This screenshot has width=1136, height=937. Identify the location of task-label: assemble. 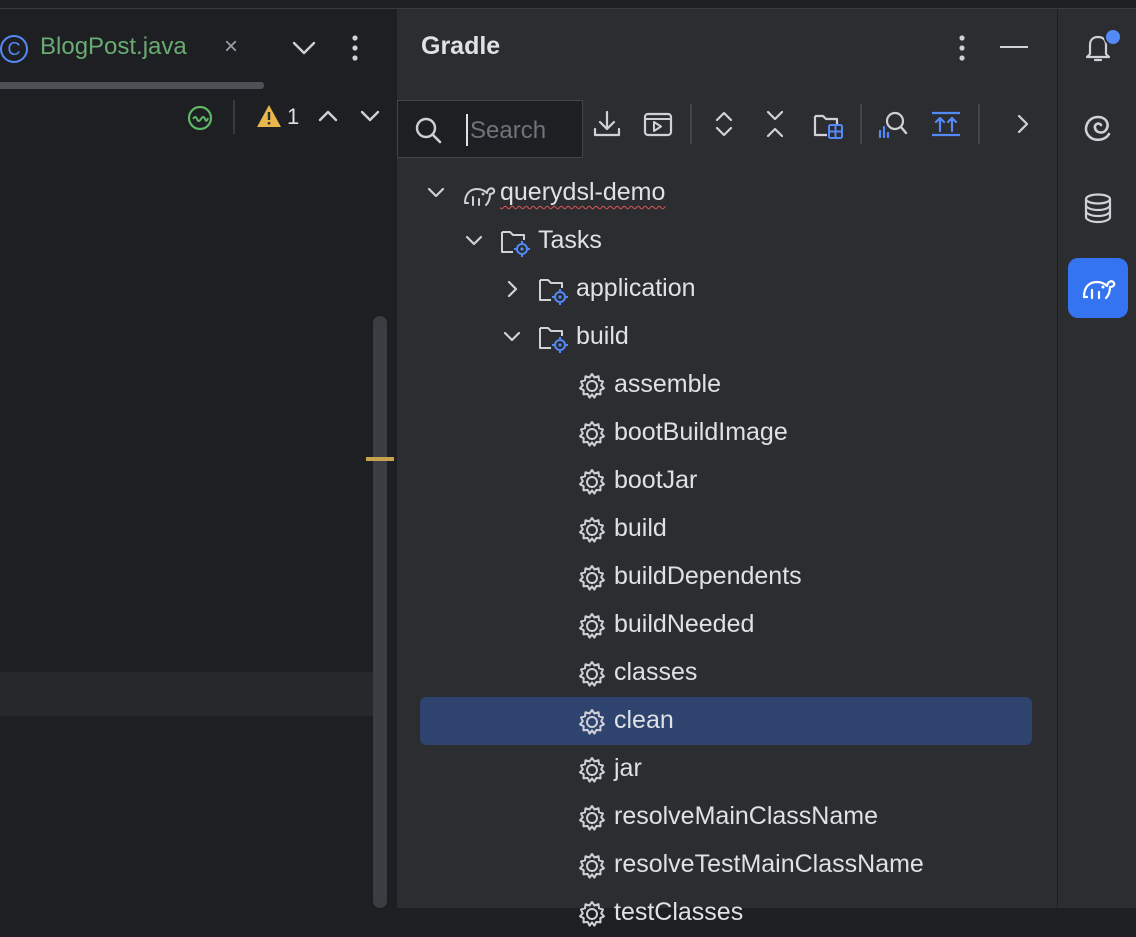
(667, 384).